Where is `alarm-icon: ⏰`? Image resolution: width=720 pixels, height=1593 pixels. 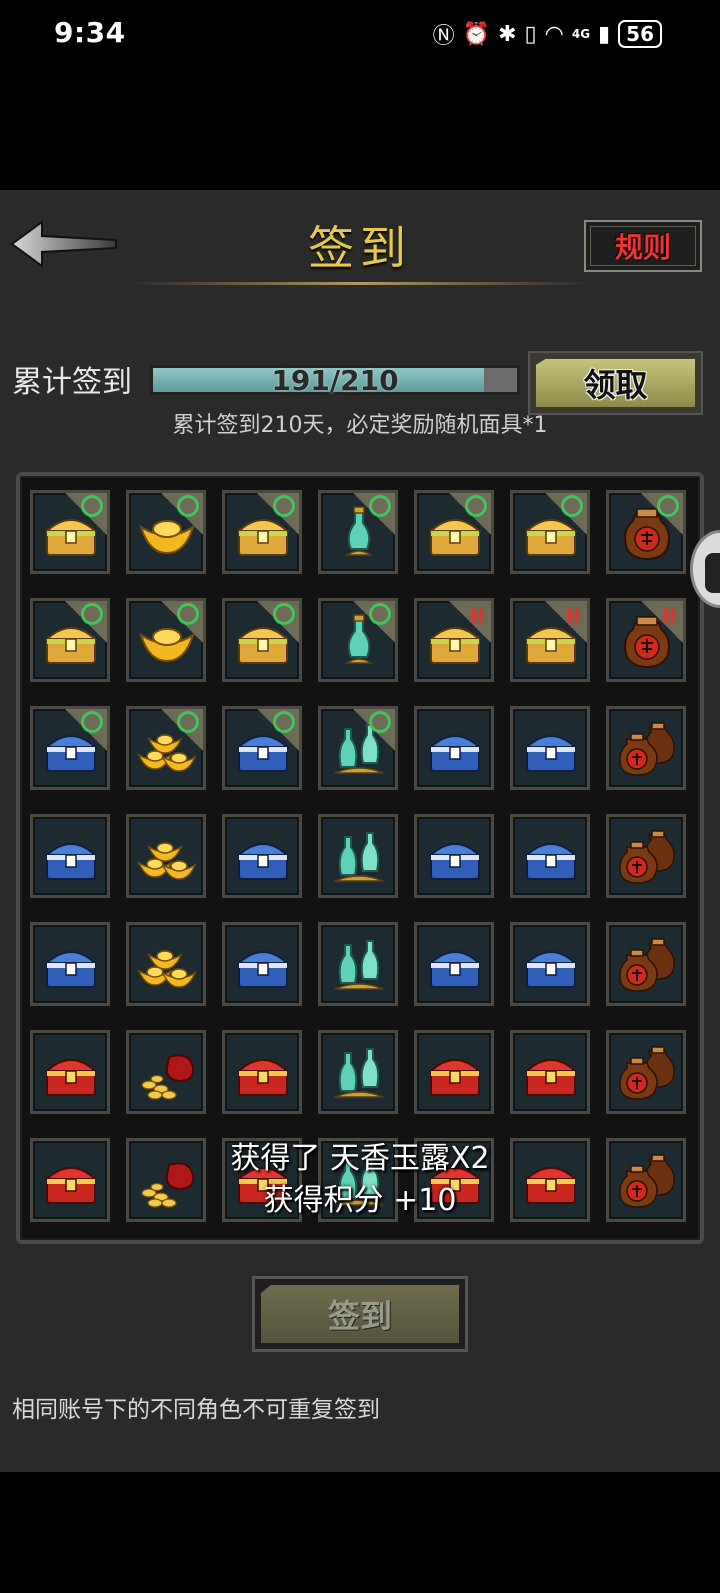 alarm-icon: ⏰ is located at coordinates (476, 34).